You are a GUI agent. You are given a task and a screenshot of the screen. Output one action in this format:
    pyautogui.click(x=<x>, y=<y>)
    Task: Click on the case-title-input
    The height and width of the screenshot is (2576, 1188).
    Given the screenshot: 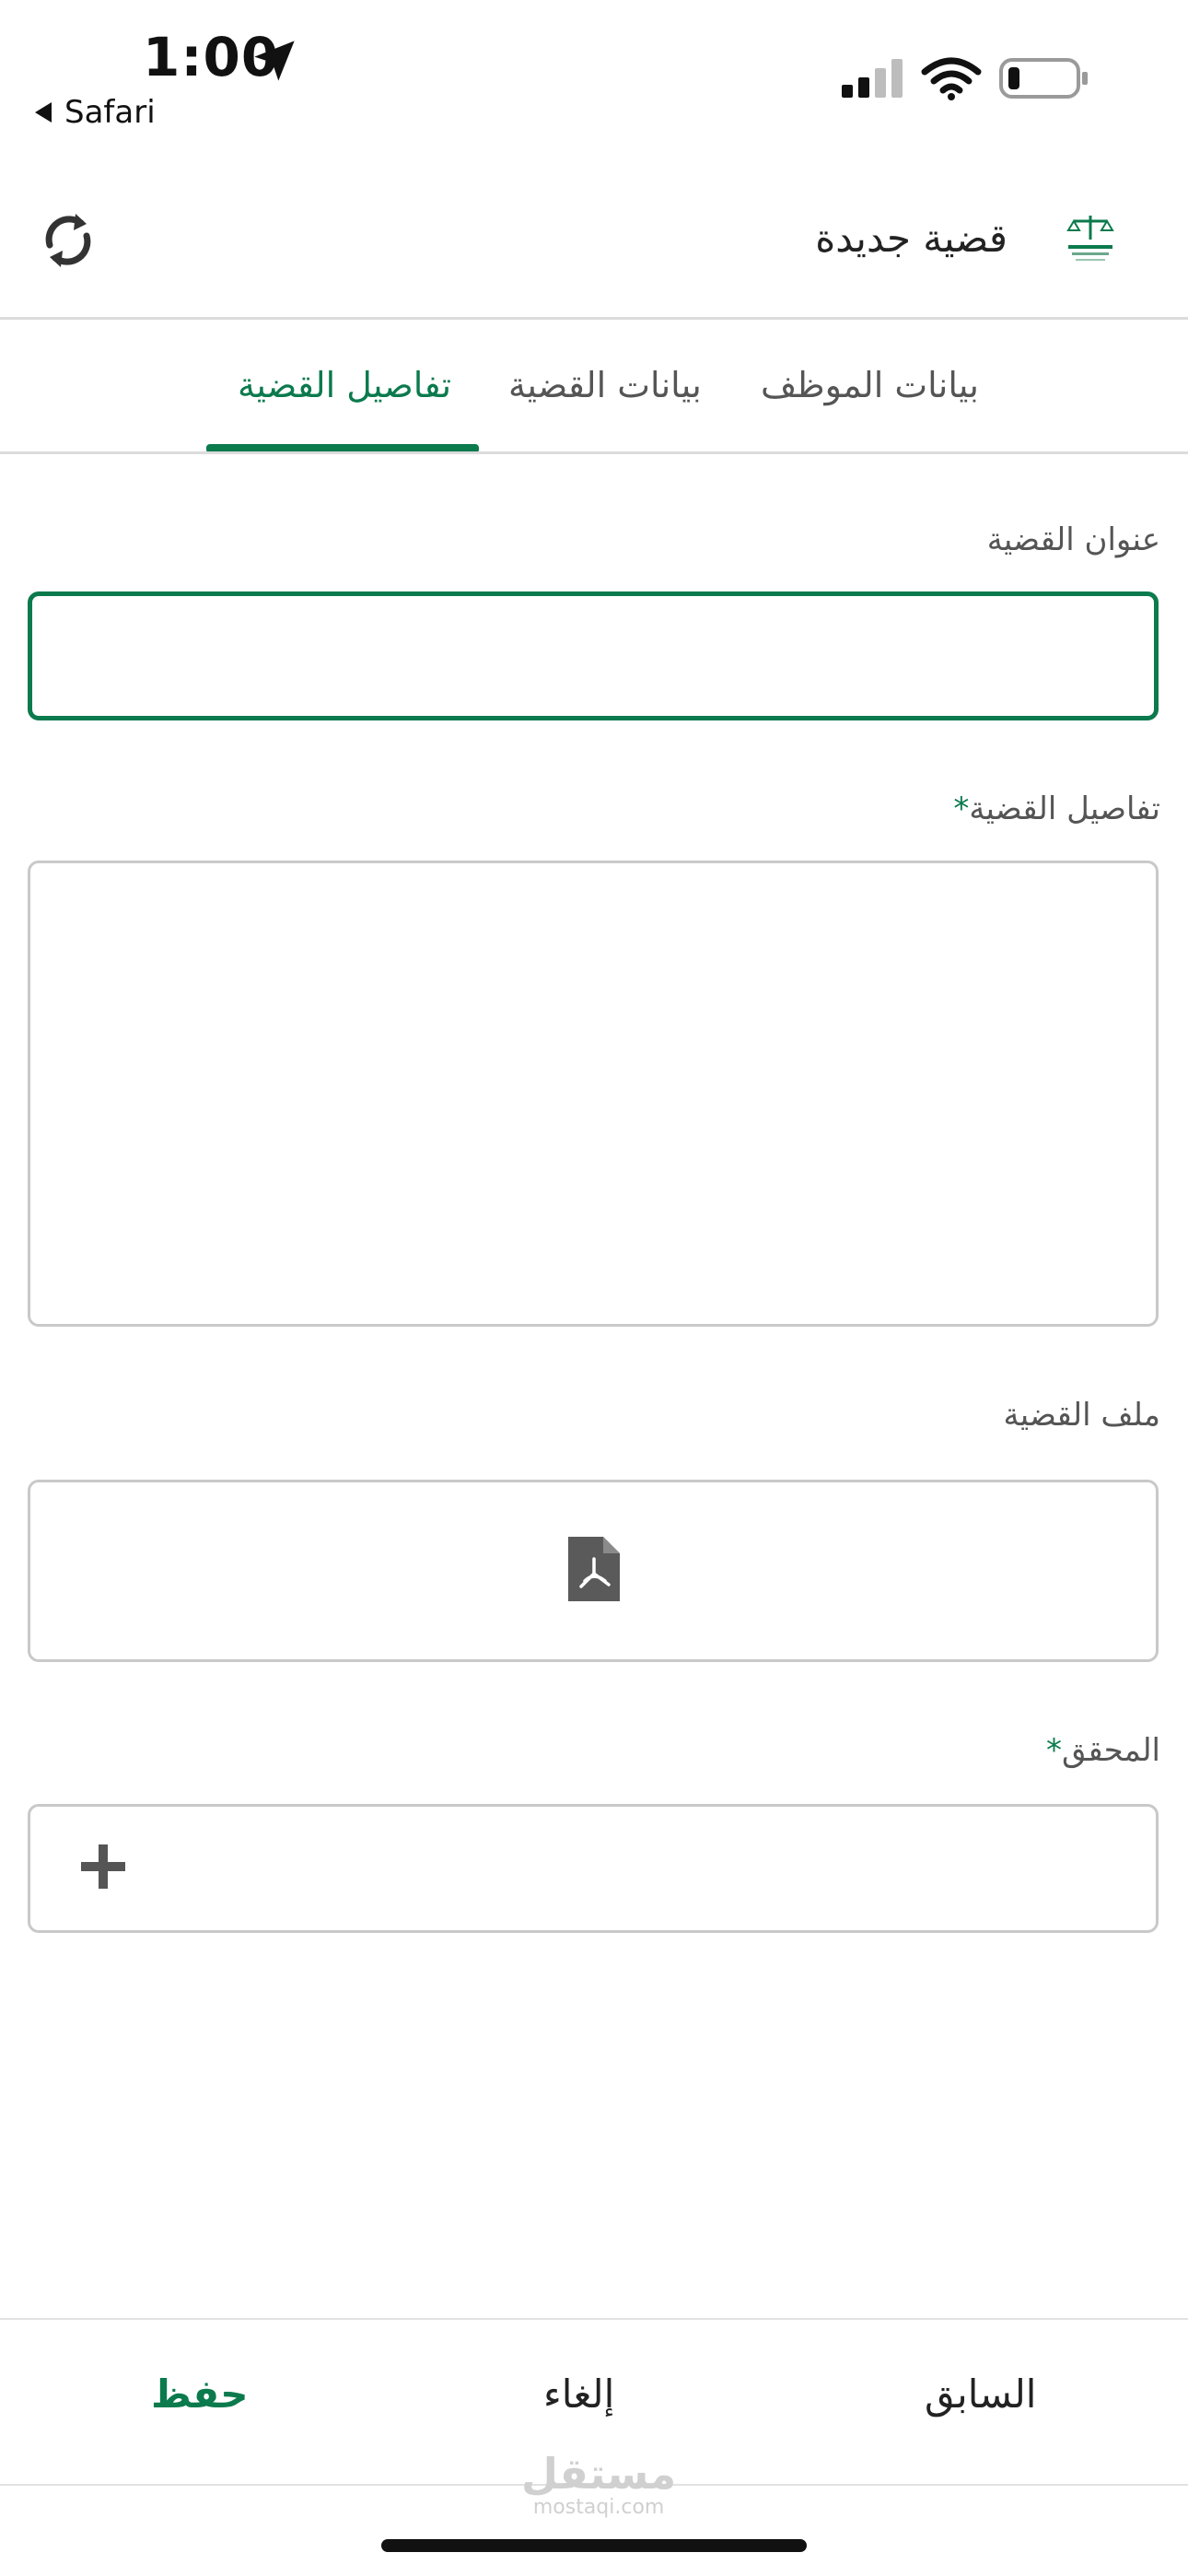 What is the action you would take?
    pyautogui.click(x=593, y=656)
    